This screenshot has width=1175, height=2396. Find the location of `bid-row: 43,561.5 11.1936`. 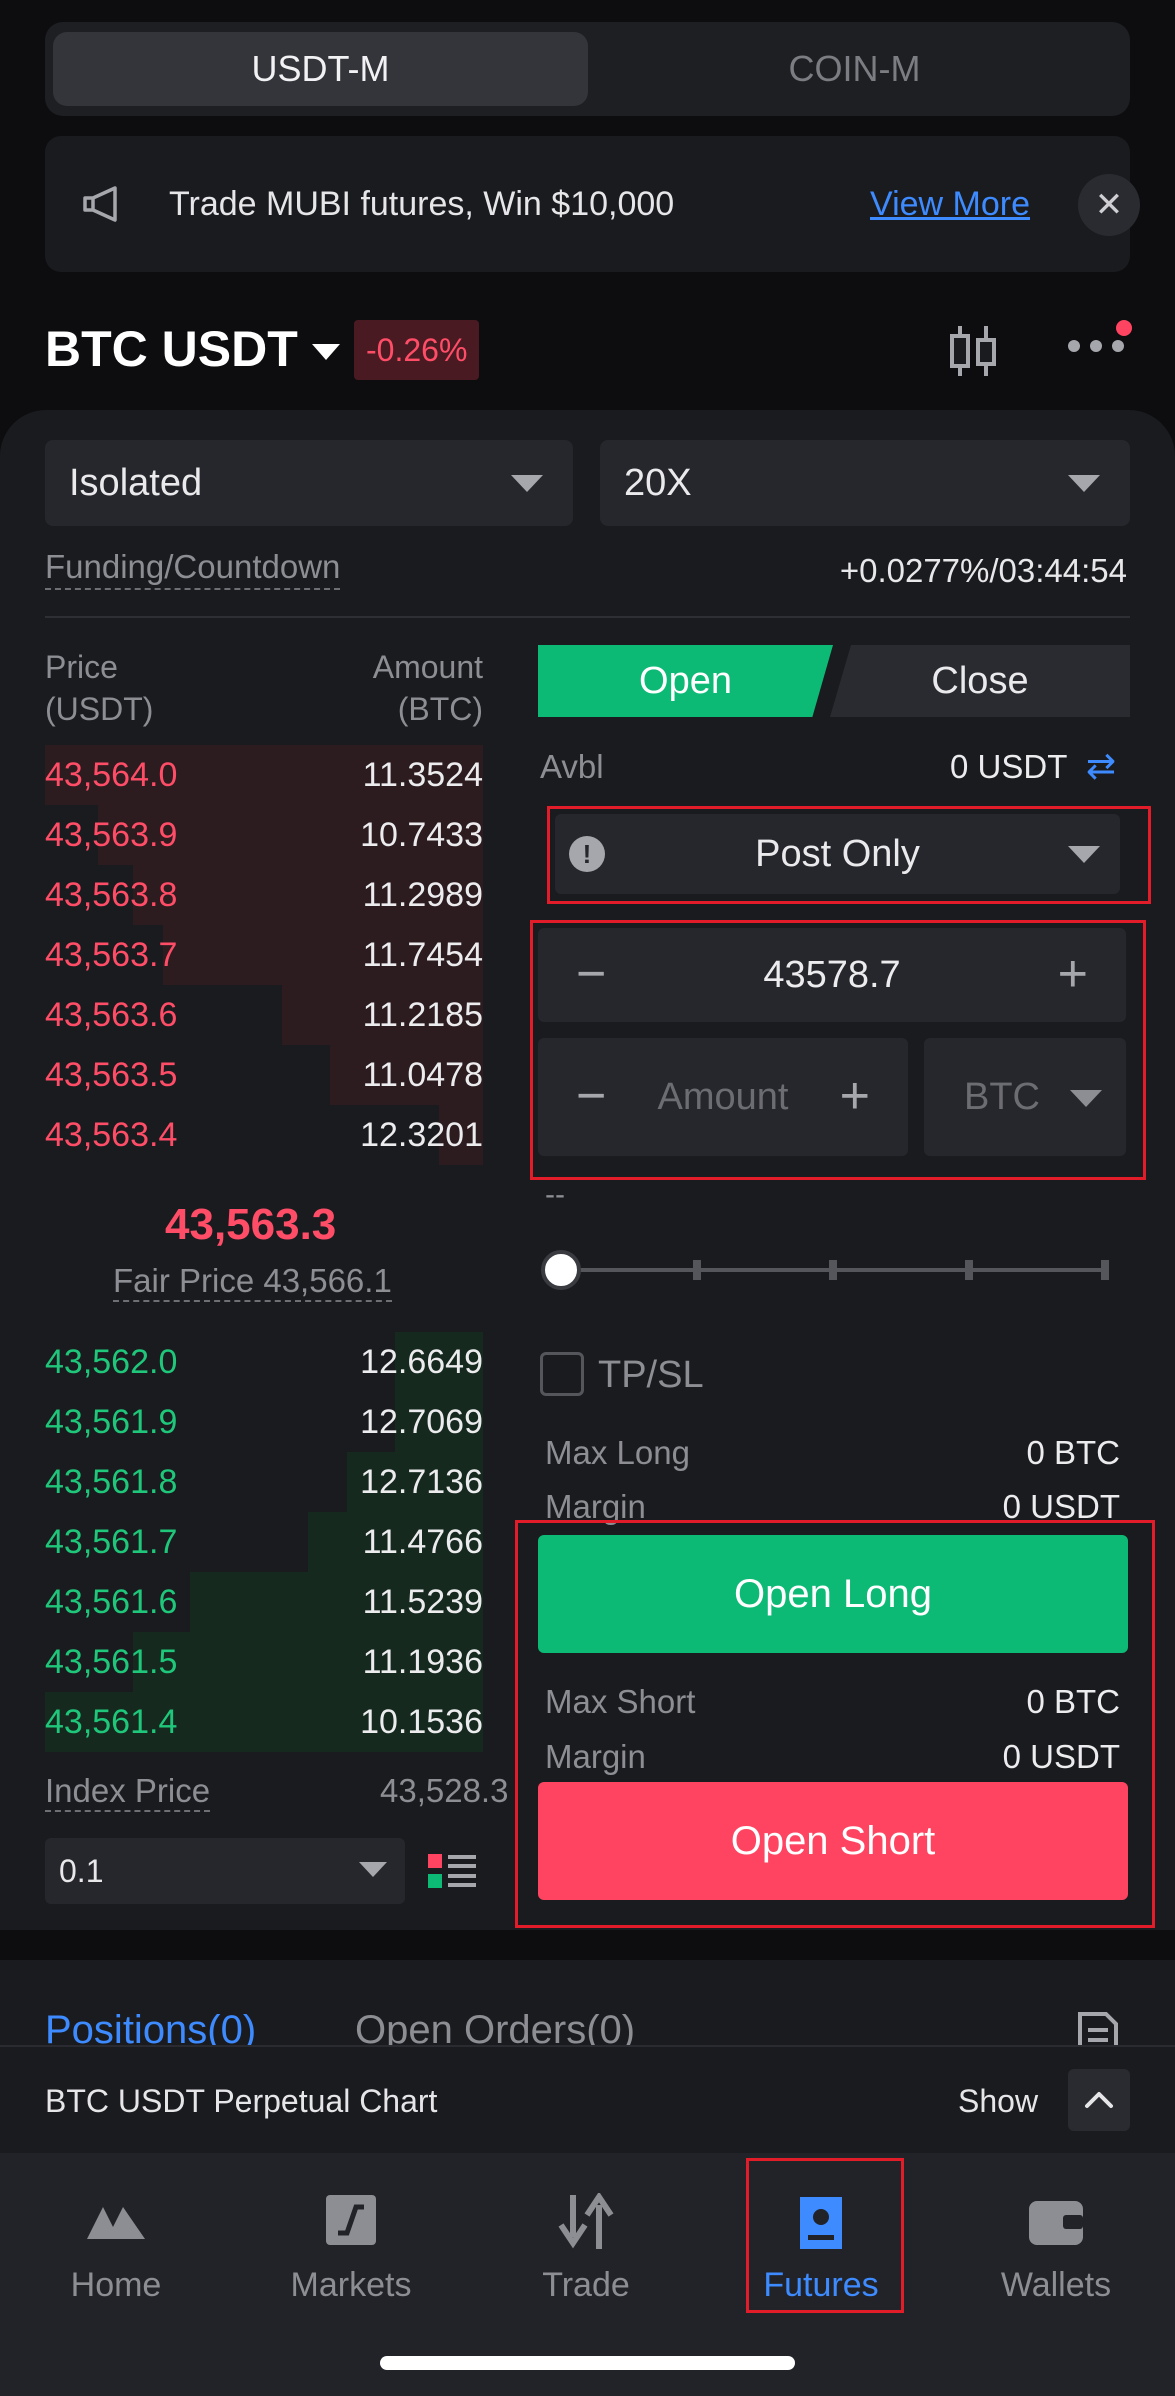

bid-row: 43,561.5 11.1936 is located at coordinates (264, 1662).